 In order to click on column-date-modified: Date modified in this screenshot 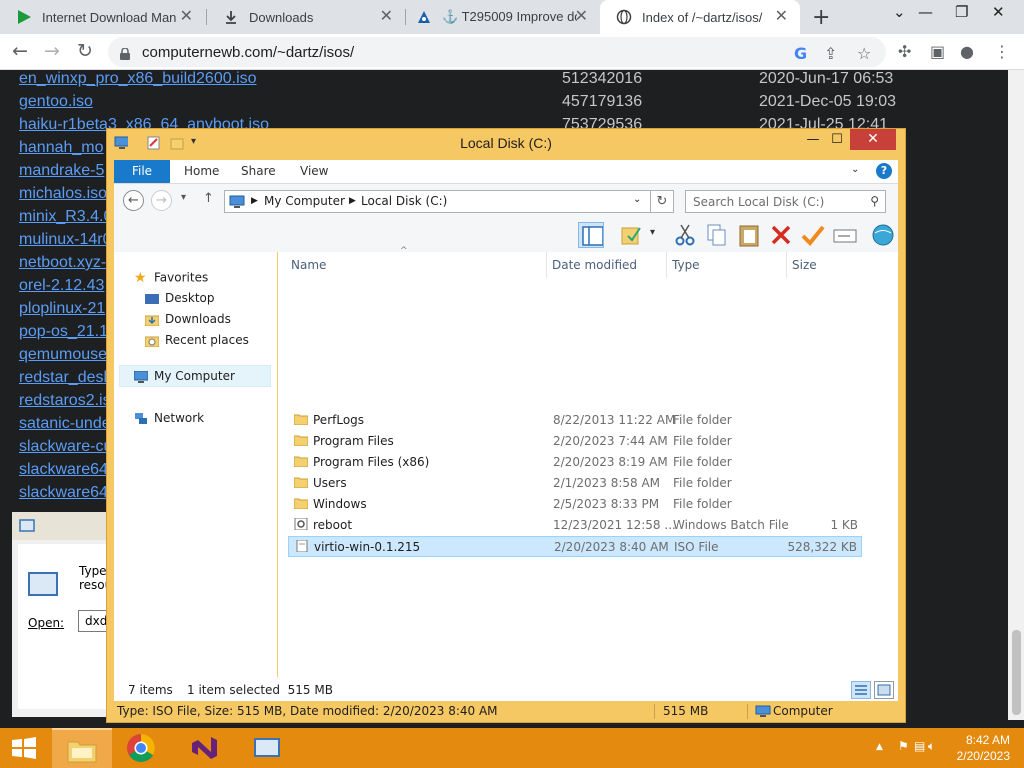, I will do `click(594, 265)`.